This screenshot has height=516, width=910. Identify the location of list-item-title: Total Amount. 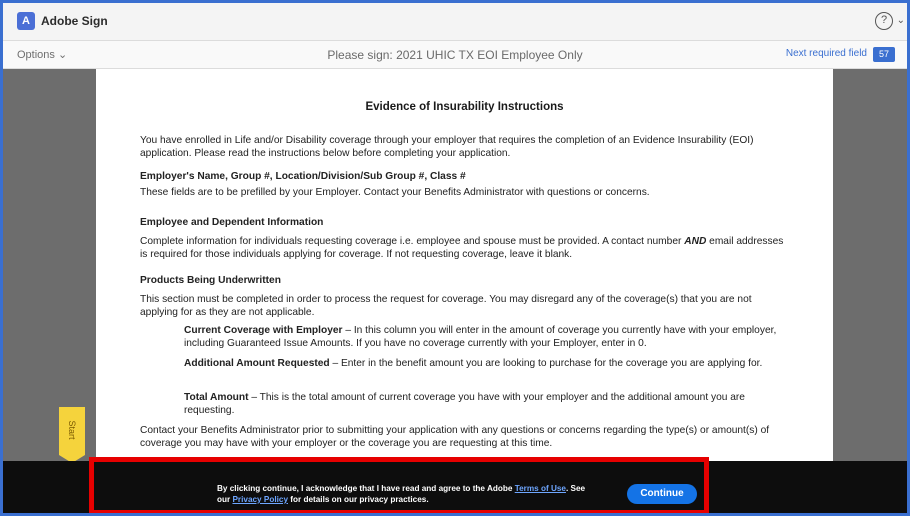
(216, 397).